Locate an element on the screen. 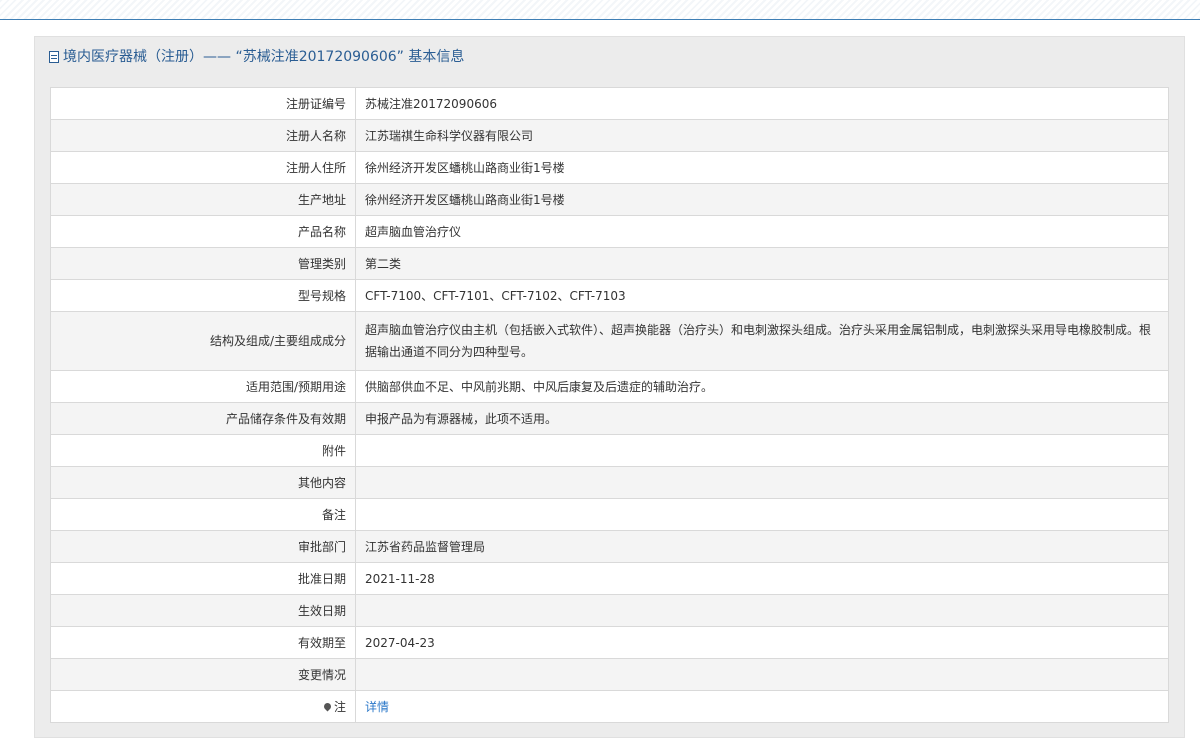  row-label: 备注 is located at coordinates (203, 514).